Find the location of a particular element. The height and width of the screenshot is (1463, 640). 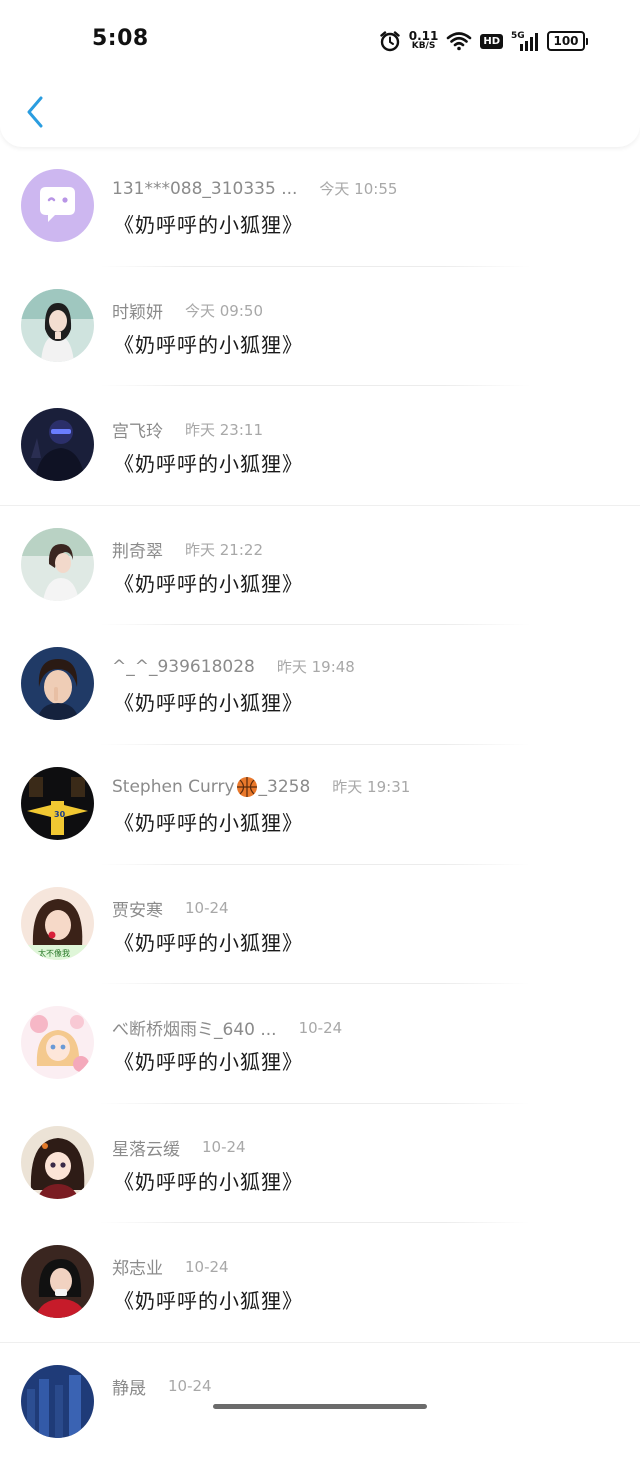

signal-label: 5G is located at coordinates (518, 36).